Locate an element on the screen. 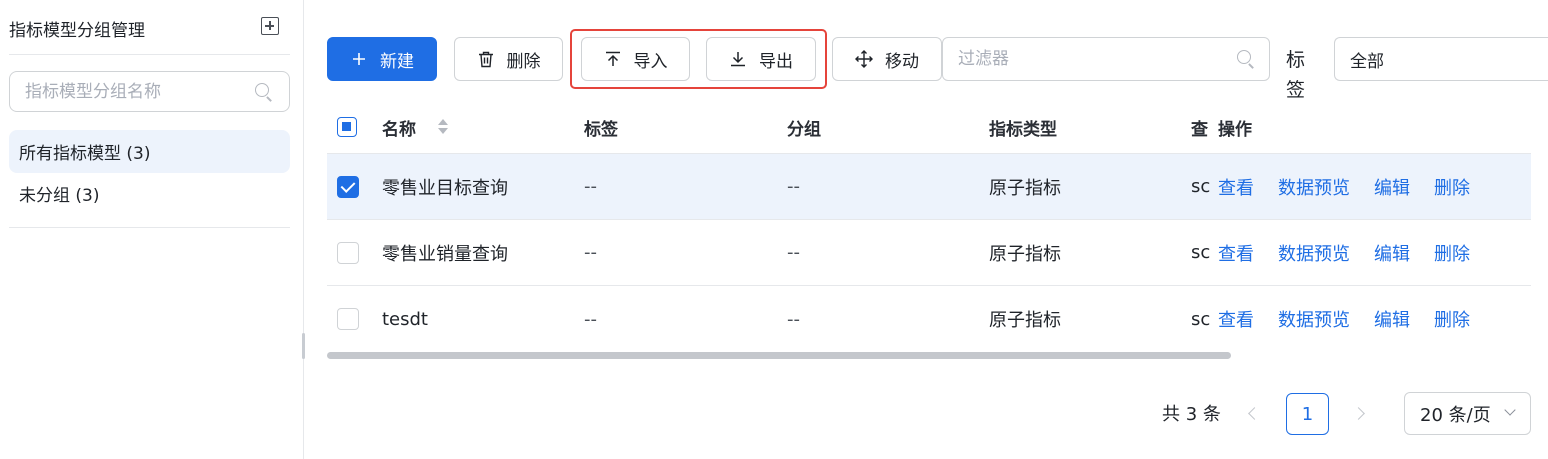  new-button: 新建 is located at coordinates (382, 59).